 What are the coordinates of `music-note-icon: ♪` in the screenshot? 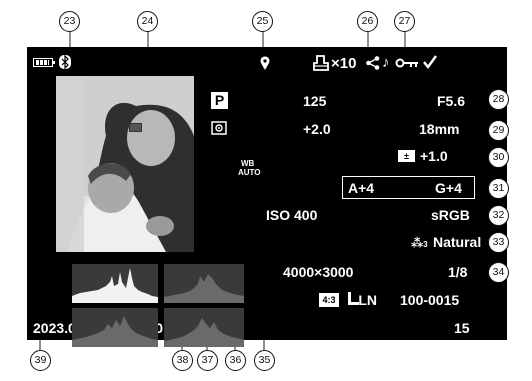 It's located at (386, 62).